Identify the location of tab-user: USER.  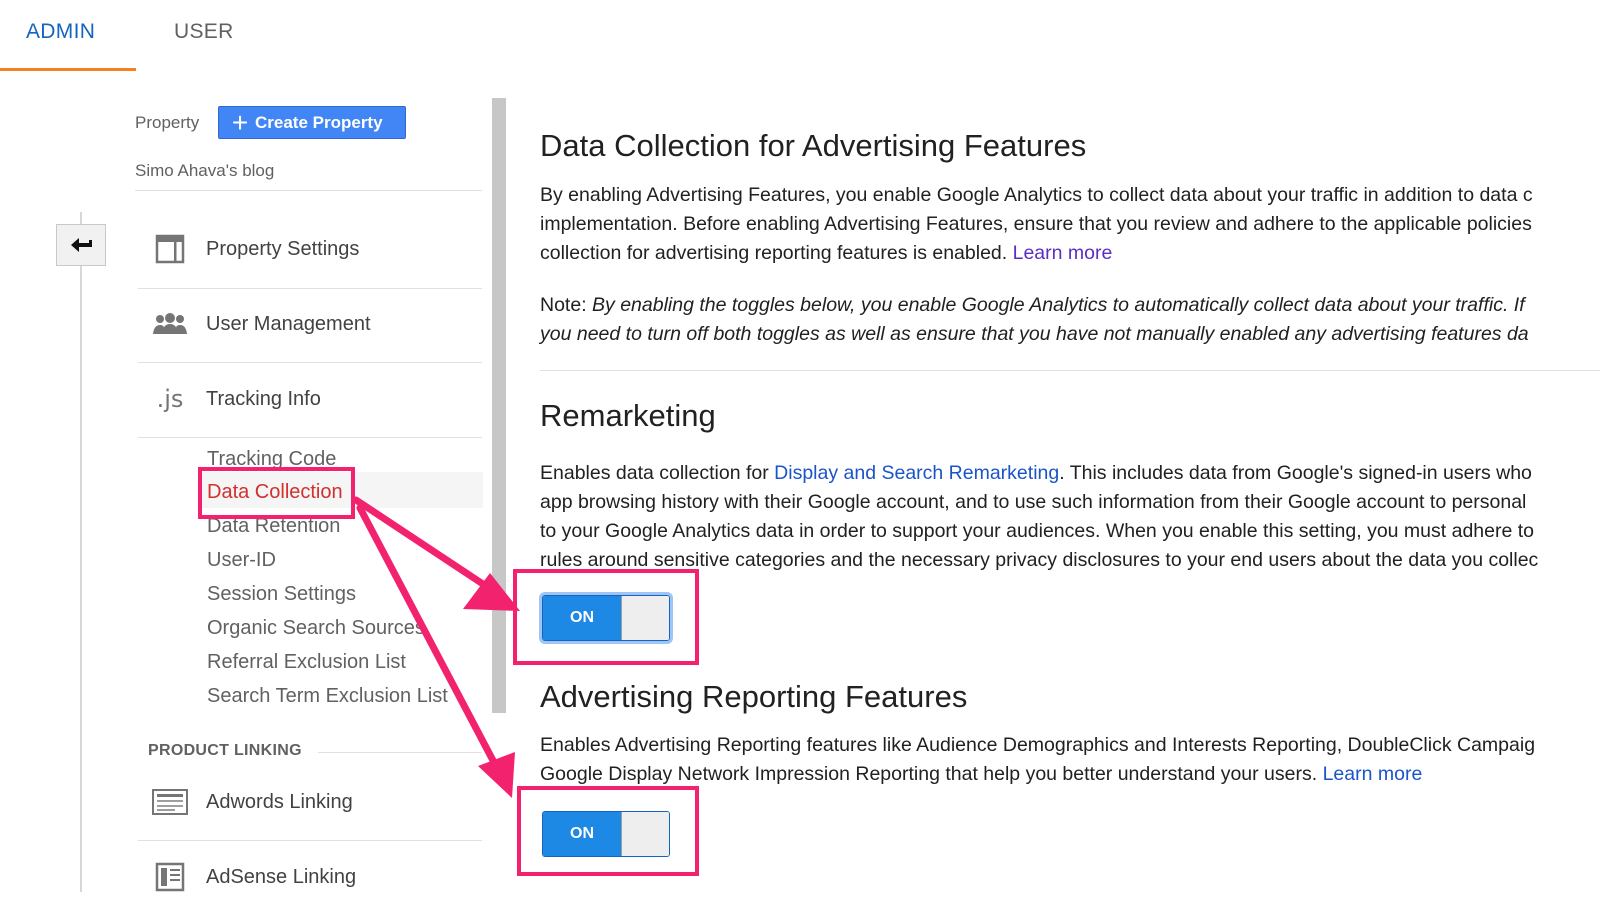
(204, 32).